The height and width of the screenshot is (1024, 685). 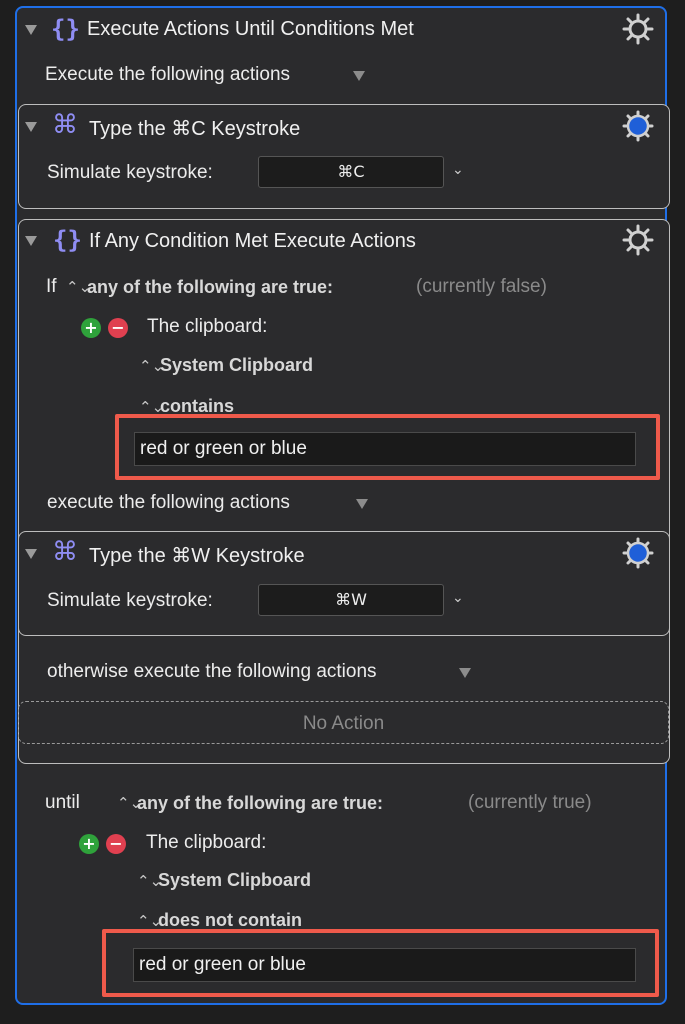 What do you see at coordinates (51, 286) in the screenshot?
I see `if-label: If` at bounding box center [51, 286].